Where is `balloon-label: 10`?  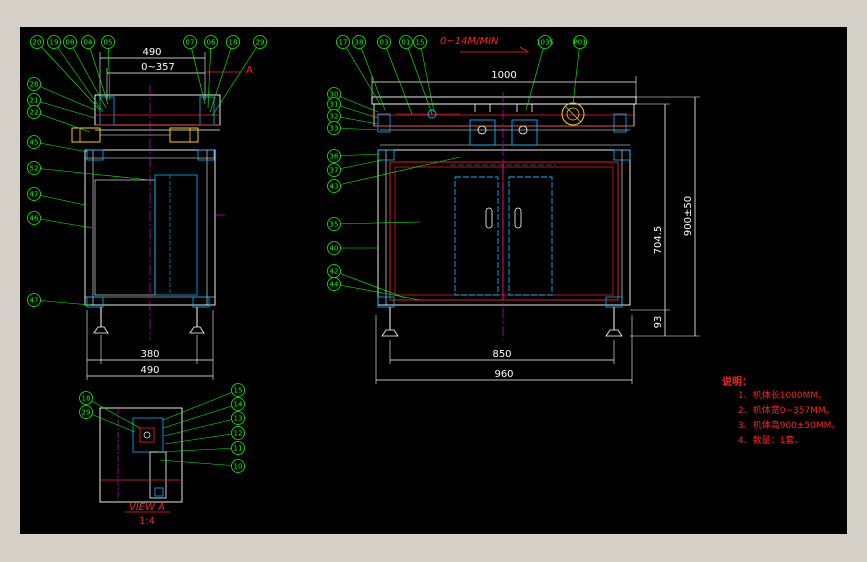 balloon-label: 10 is located at coordinates (238, 467).